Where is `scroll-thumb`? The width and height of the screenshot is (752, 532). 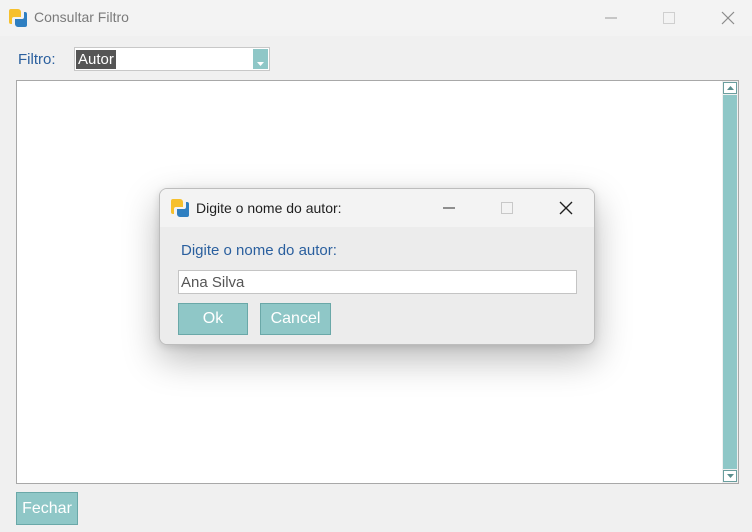
scroll-thumb is located at coordinates (730, 282).